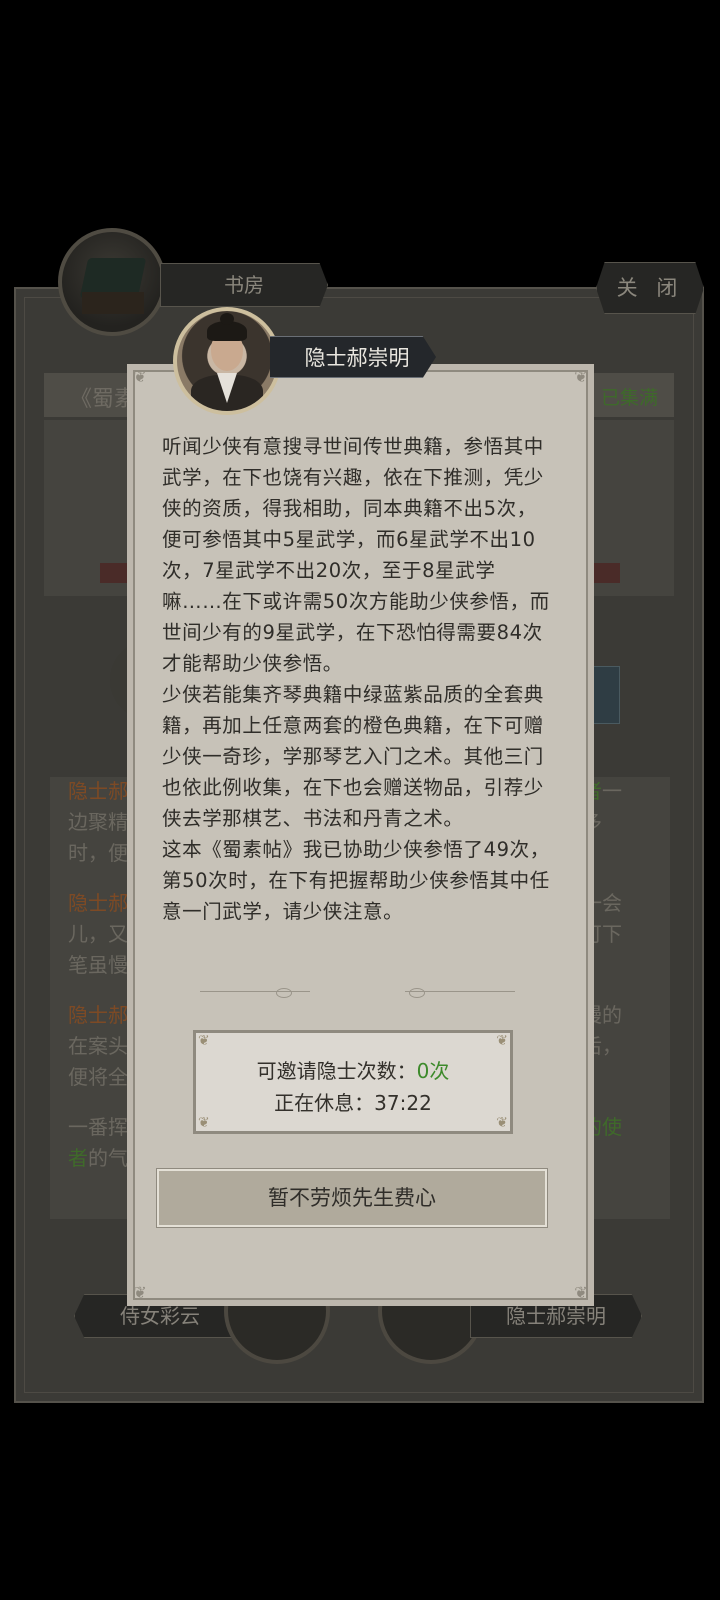 This screenshot has width=720, height=1600. What do you see at coordinates (227, 361) in the screenshot?
I see `npc-portrait` at bounding box center [227, 361].